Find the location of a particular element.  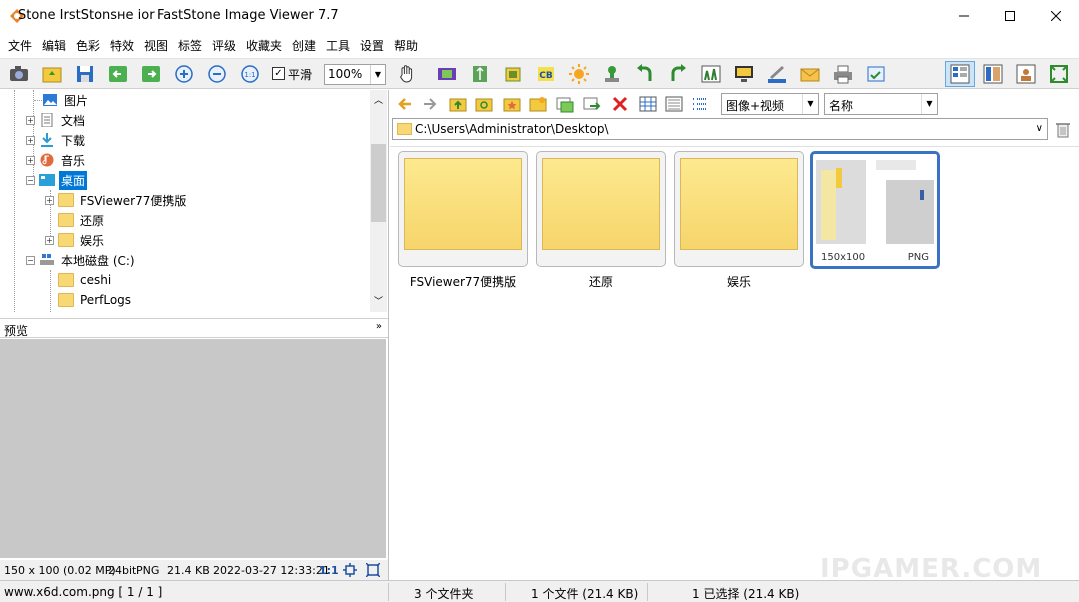

layout-preview-icon is located at coordinates (993, 74).